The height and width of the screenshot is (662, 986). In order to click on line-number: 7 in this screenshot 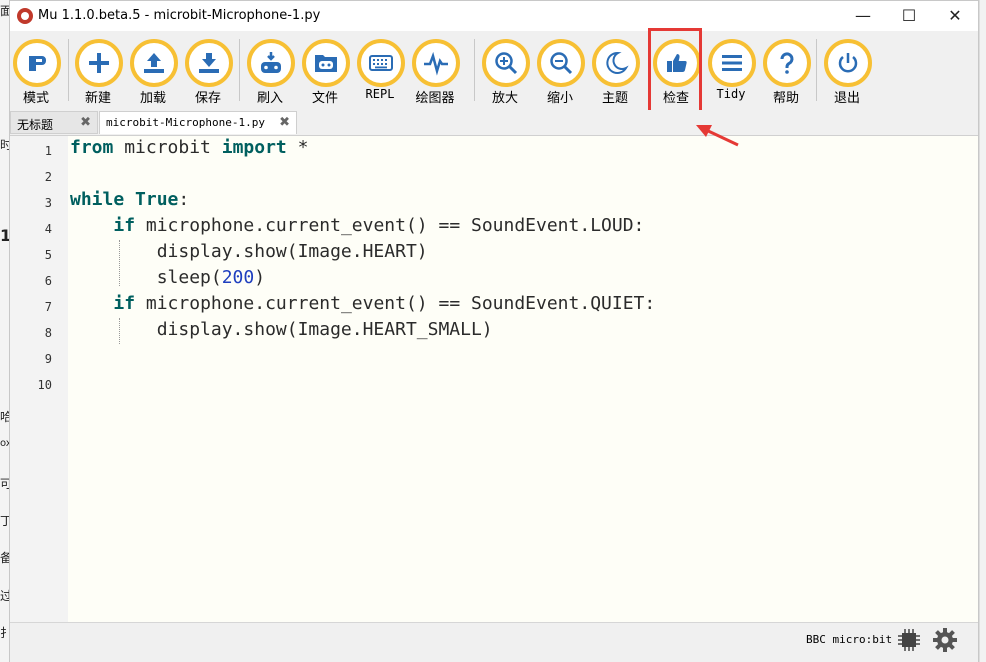, I will do `click(48, 307)`.